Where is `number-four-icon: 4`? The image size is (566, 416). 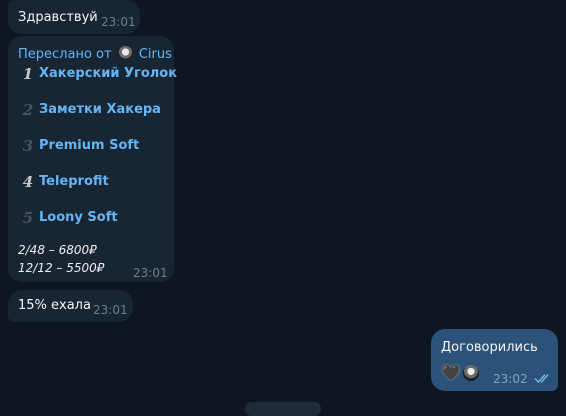 number-four-icon: 4 is located at coordinates (28, 181).